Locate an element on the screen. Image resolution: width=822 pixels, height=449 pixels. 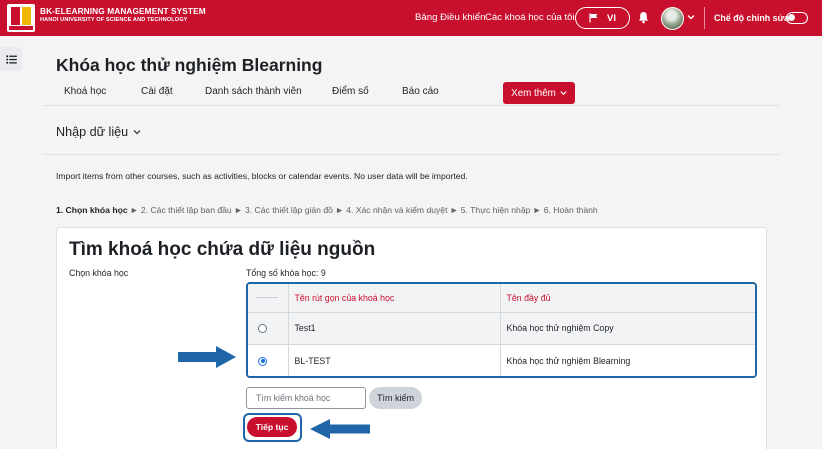
course-search-input is located at coordinates (306, 398).